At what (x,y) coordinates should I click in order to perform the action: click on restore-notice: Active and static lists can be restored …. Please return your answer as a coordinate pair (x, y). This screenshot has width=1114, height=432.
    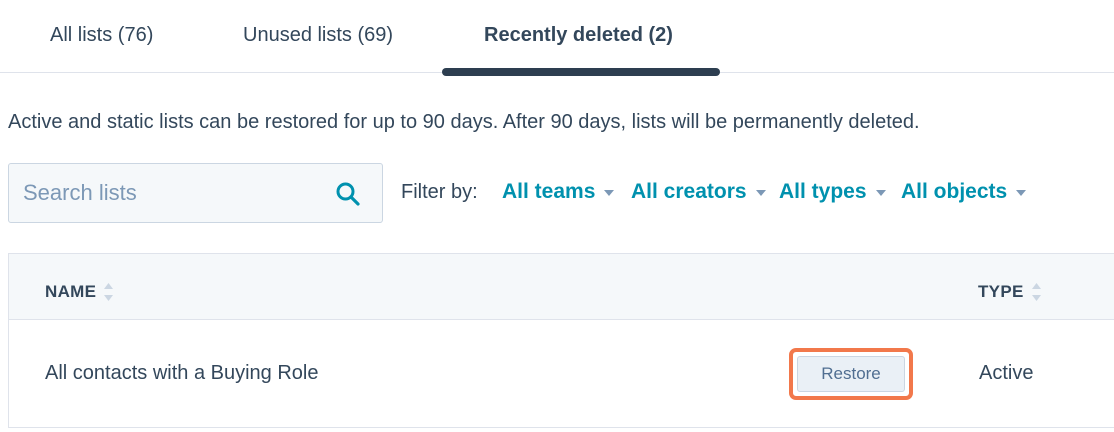
    Looking at the image, I should click on (464, 122).